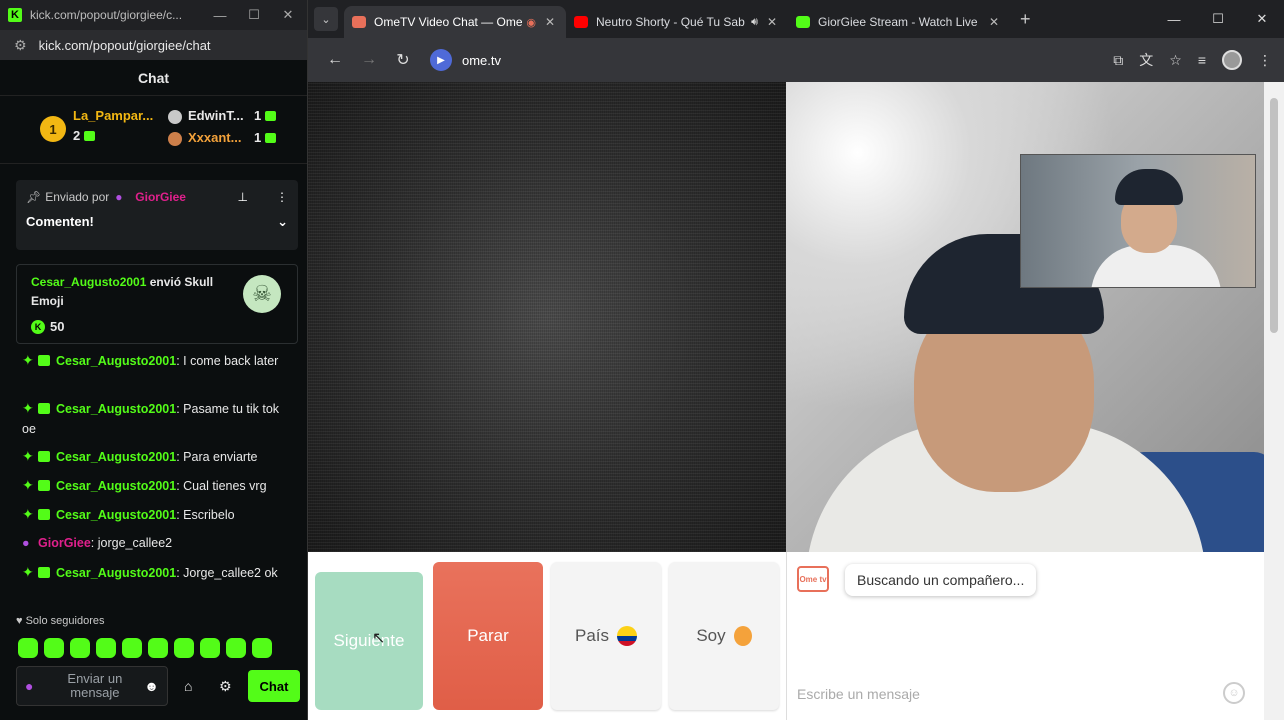 Image resolution: width=1284 pixels, height=720 pixels. I want to click on store-icon: ⌂, so click(188, 686).